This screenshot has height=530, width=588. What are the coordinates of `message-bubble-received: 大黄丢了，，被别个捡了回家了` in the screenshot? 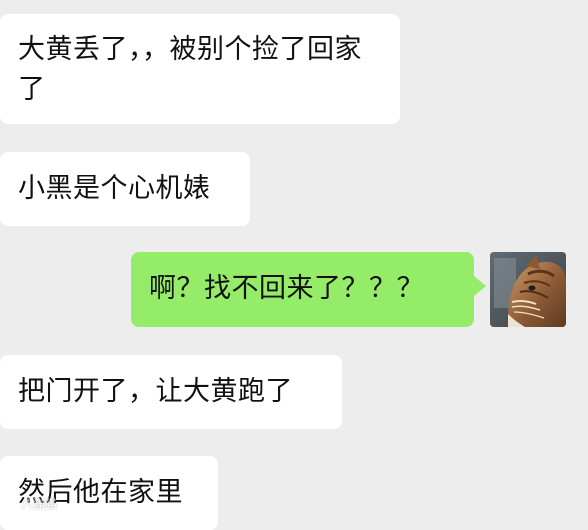 It's located at (200, 69).